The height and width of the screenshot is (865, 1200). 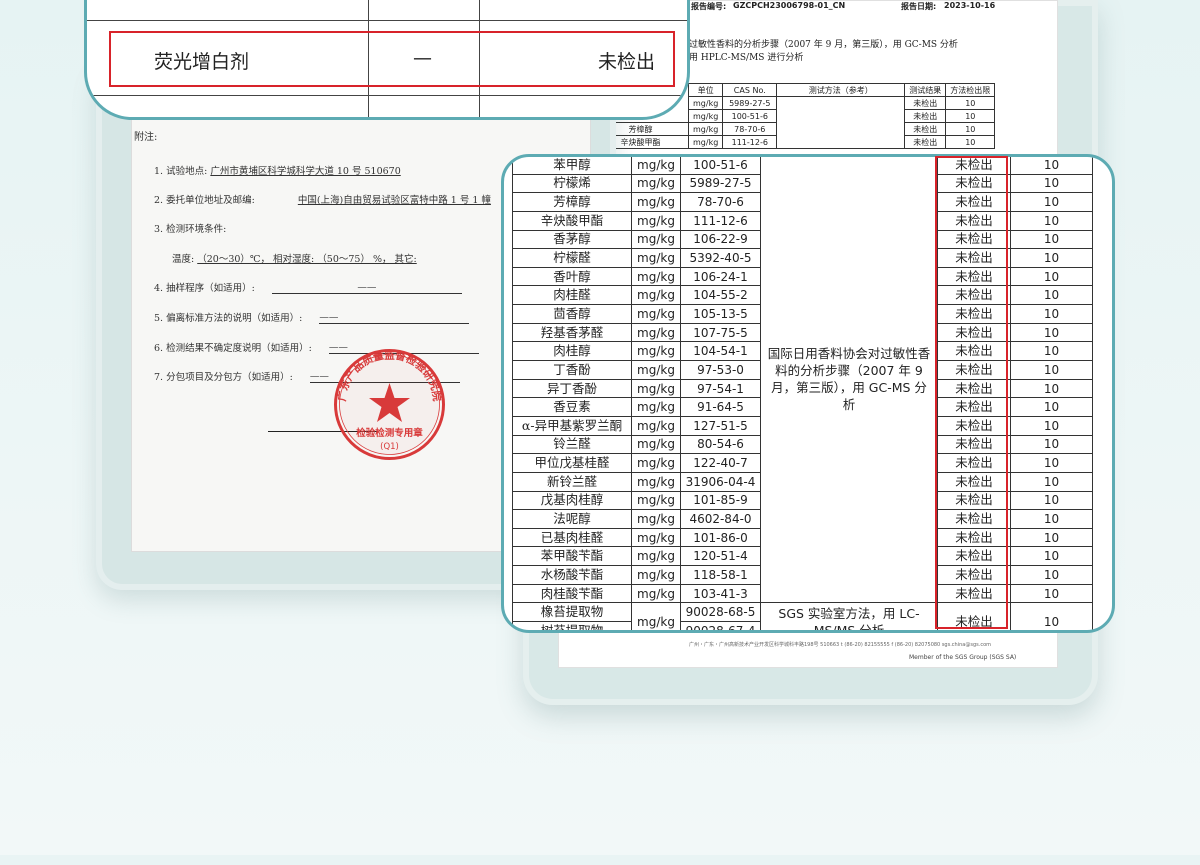 What do you see at coordinates (789, 5) in the screenshot?
I see `report-number: GZCPCH23006798-01_CN` at bounding box center [789, 5].